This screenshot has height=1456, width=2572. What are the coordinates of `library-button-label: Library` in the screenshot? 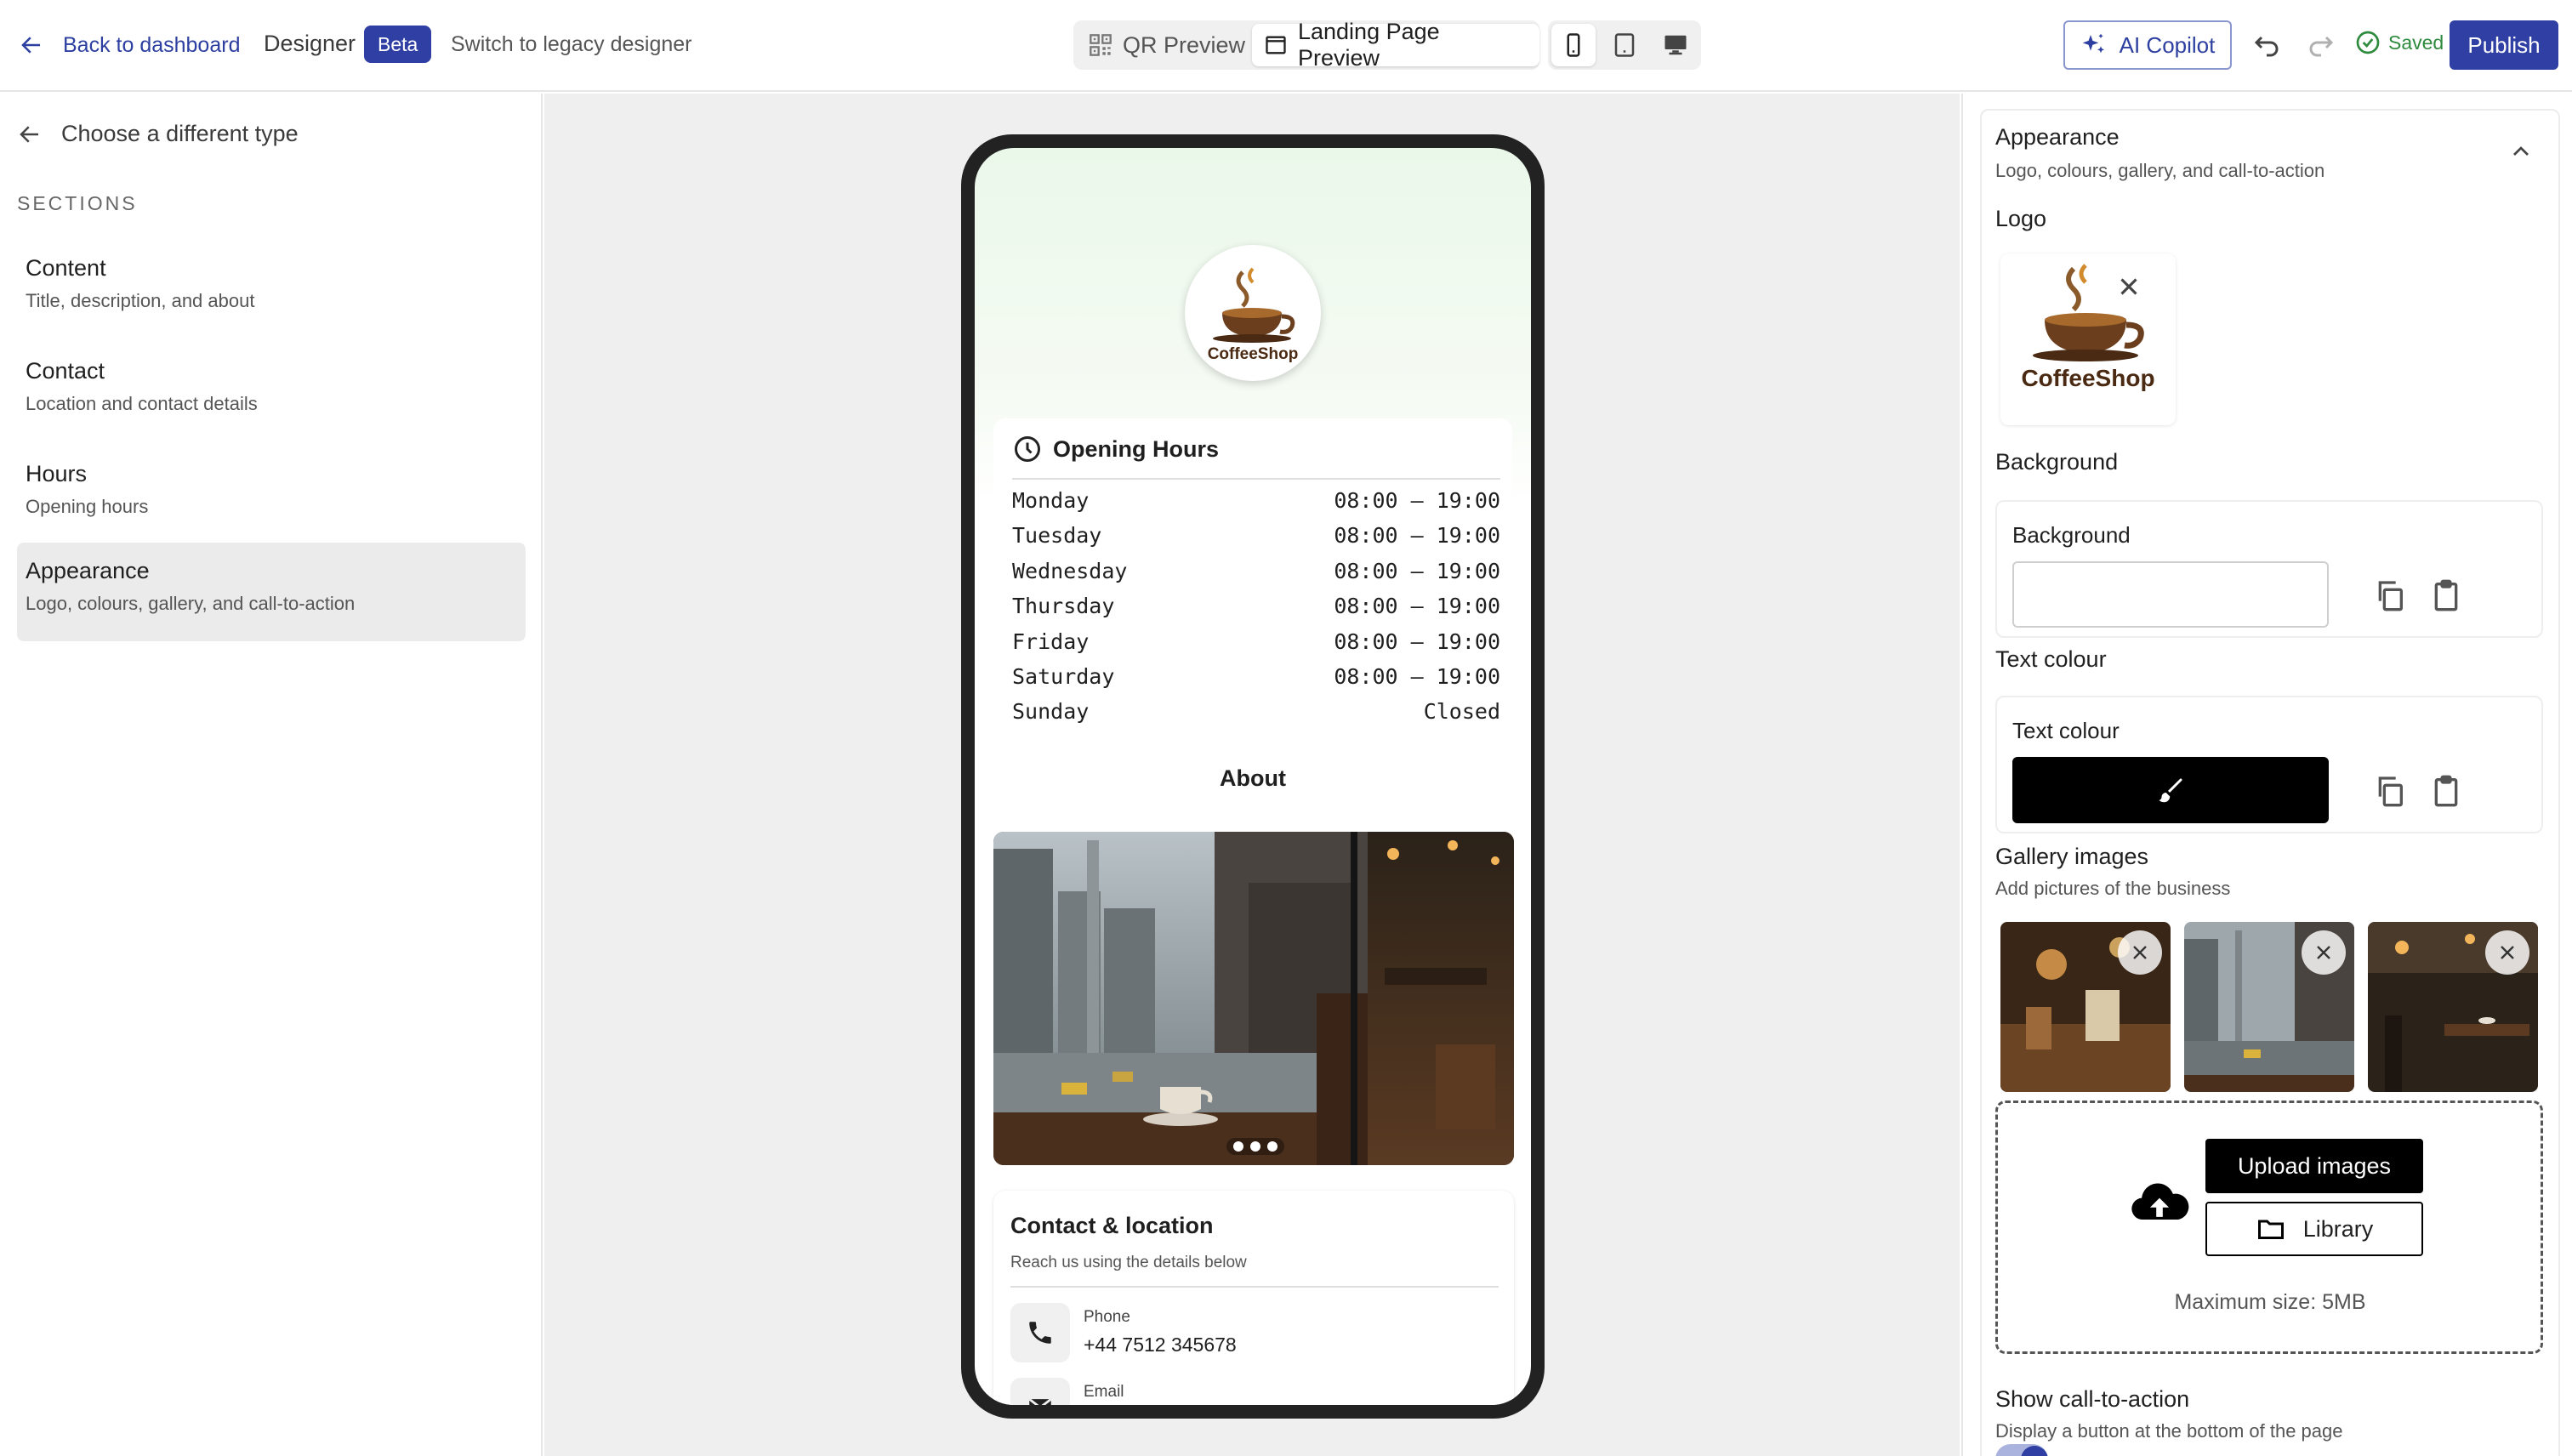 It's located at (2338, 1228).